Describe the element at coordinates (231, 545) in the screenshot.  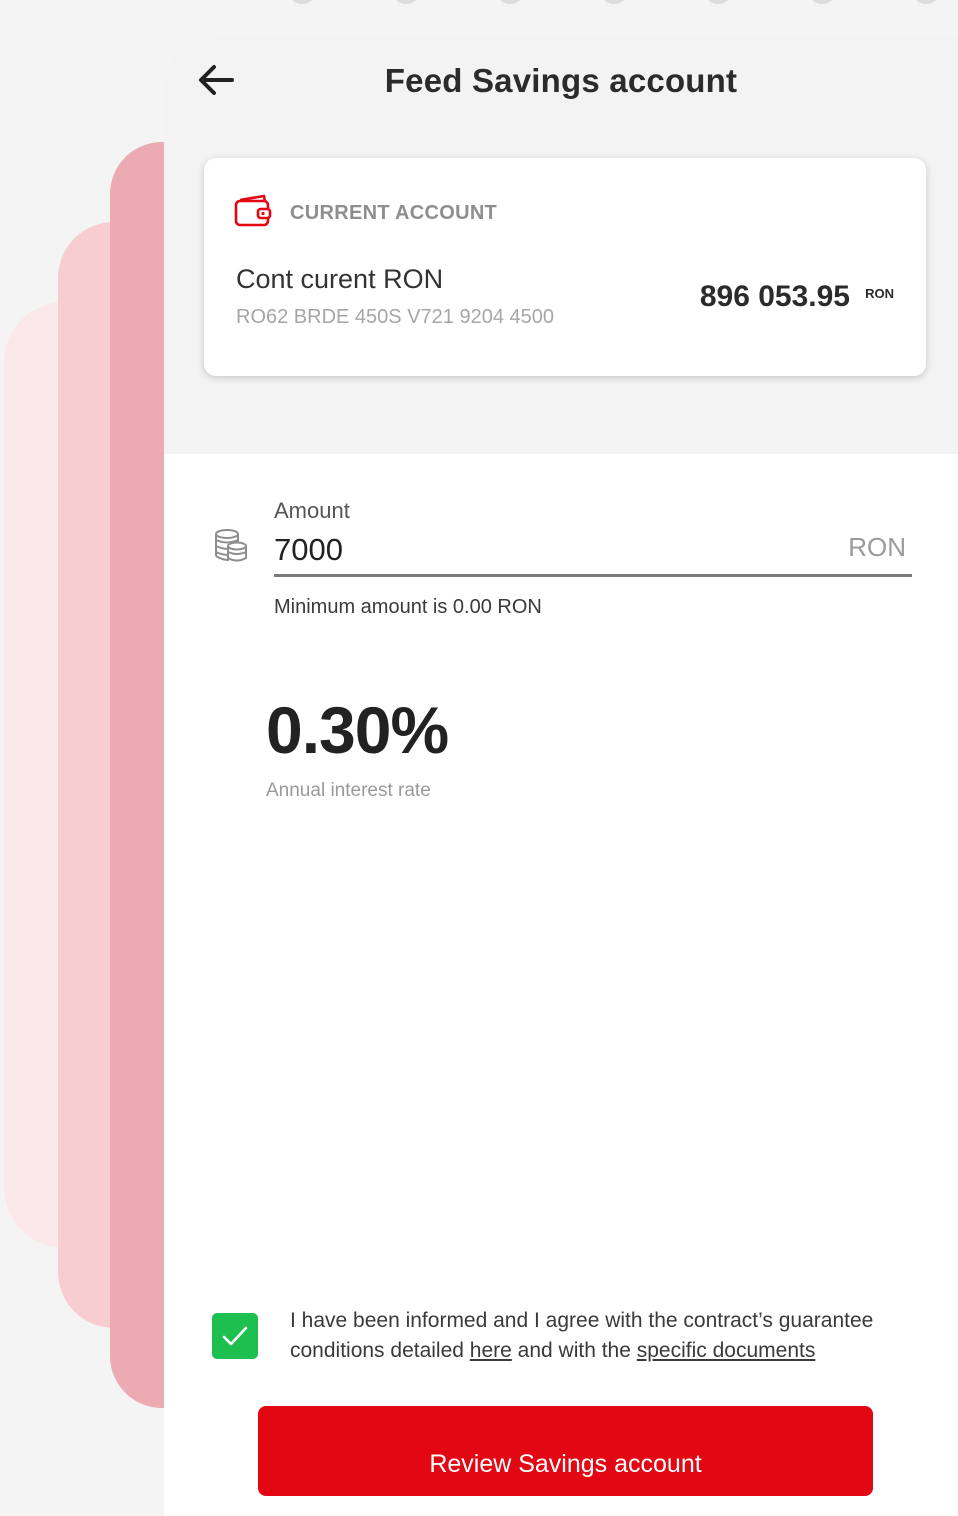
I see `coins-icon` at that location.